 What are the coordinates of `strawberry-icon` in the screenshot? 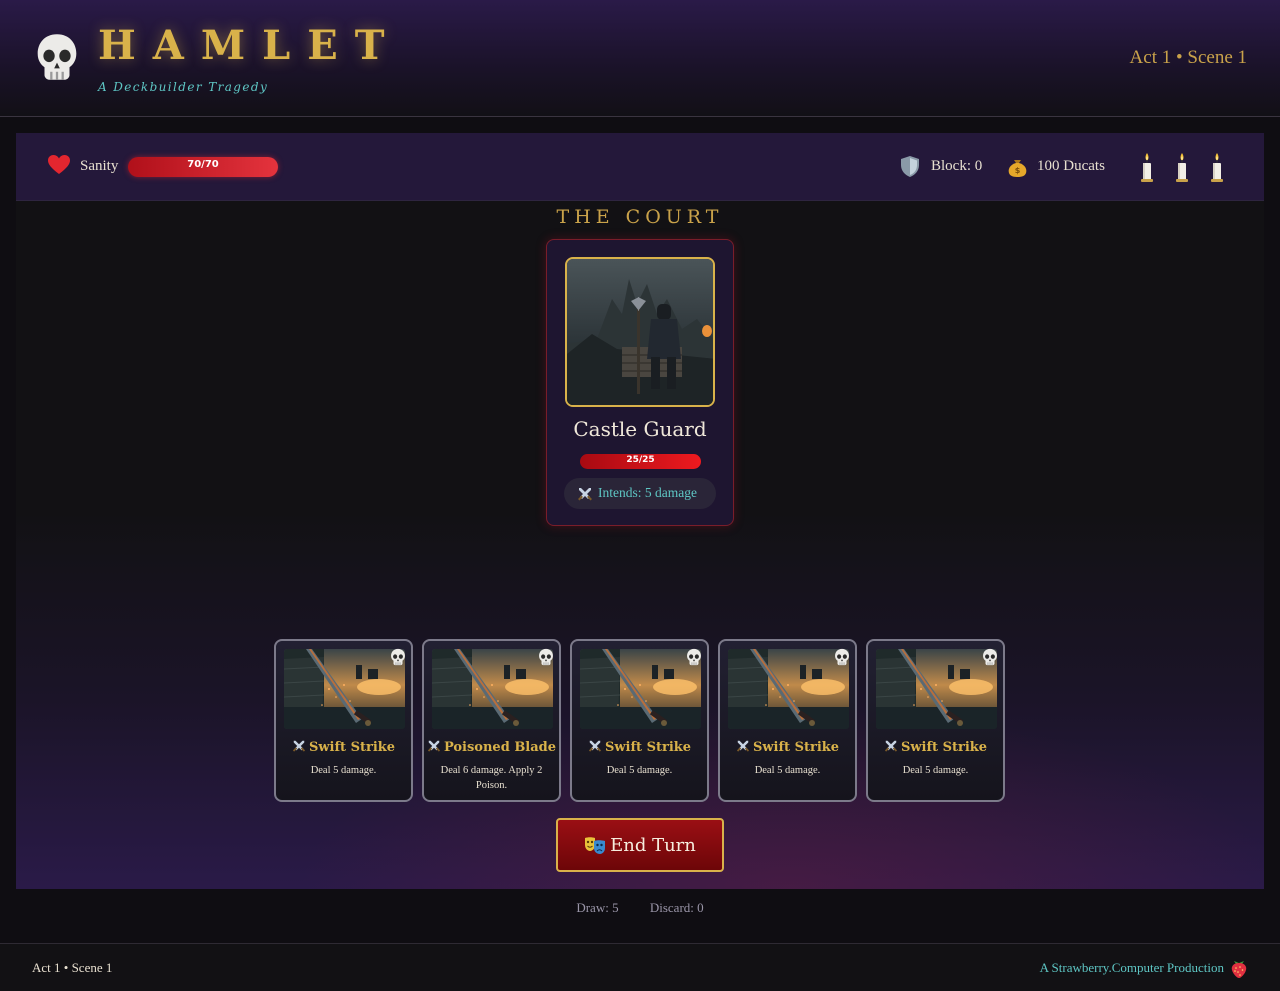 It's located at (1239, 969).